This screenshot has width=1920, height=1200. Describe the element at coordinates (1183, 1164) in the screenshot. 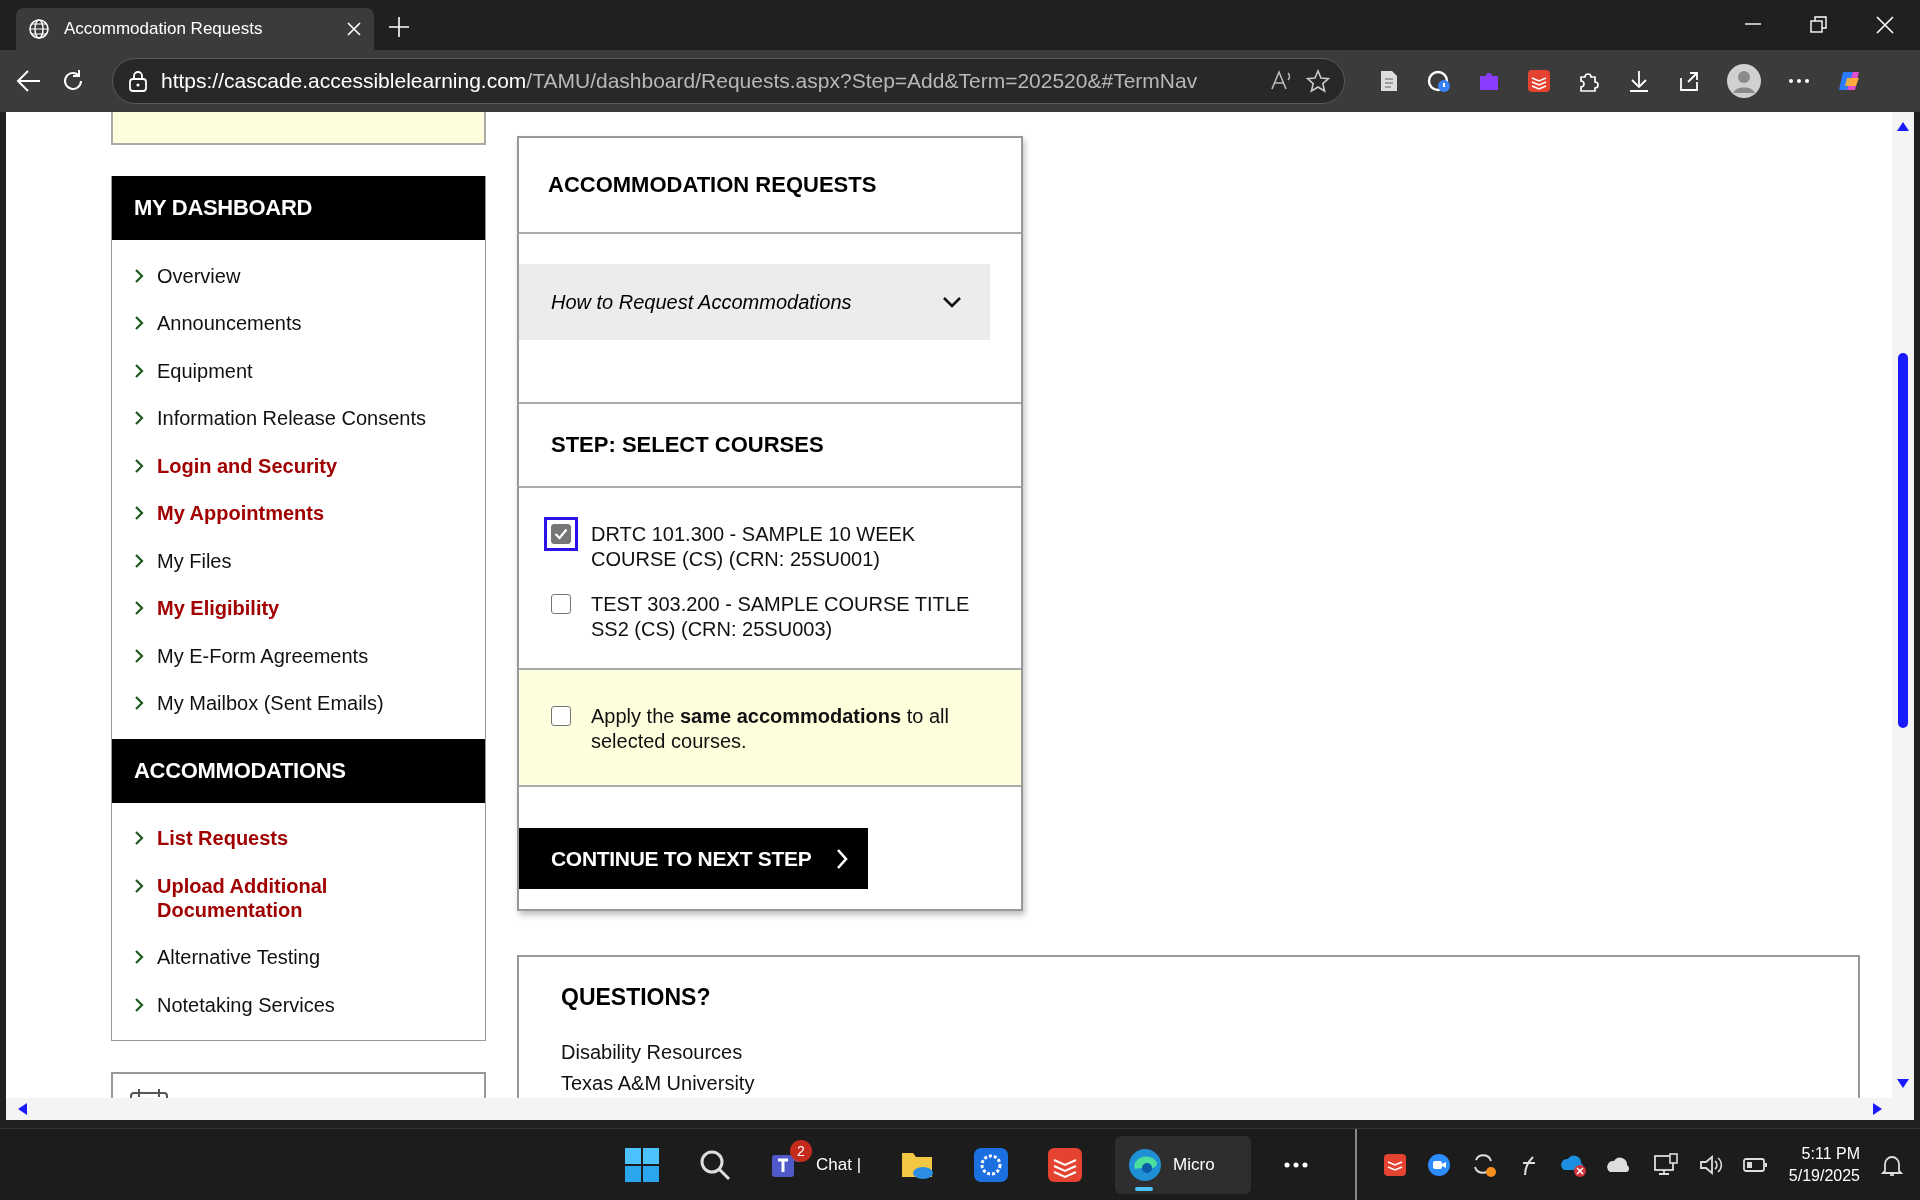

I see `browser-app: Micro` at that location.